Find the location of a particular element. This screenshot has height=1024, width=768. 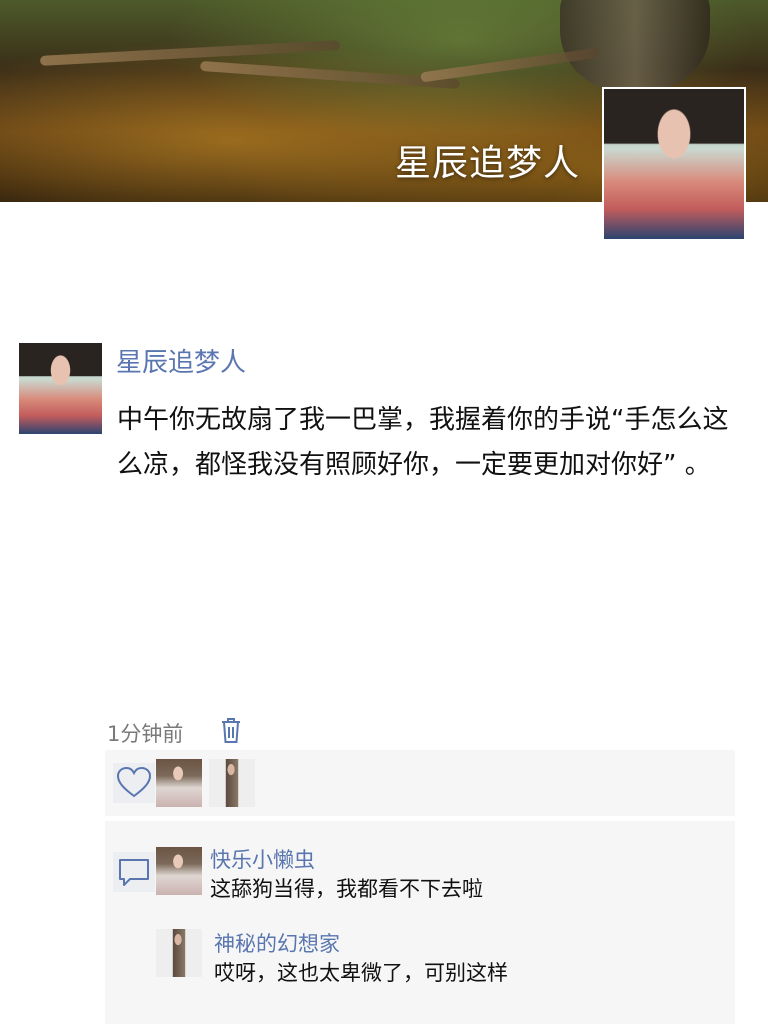

profile-avatar is located at coordinates (674, 164).